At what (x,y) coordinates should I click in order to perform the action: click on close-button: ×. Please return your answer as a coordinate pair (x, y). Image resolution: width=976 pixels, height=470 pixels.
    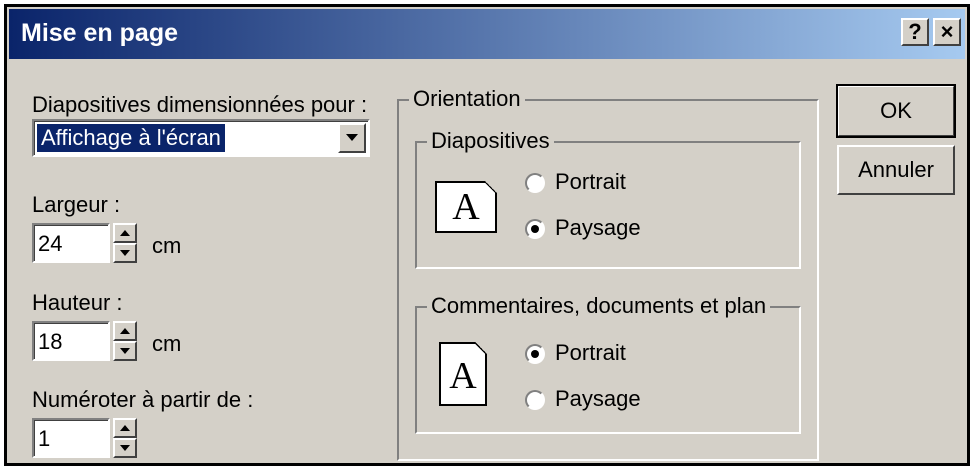
    Looking at the image, I should click on (947, 32).